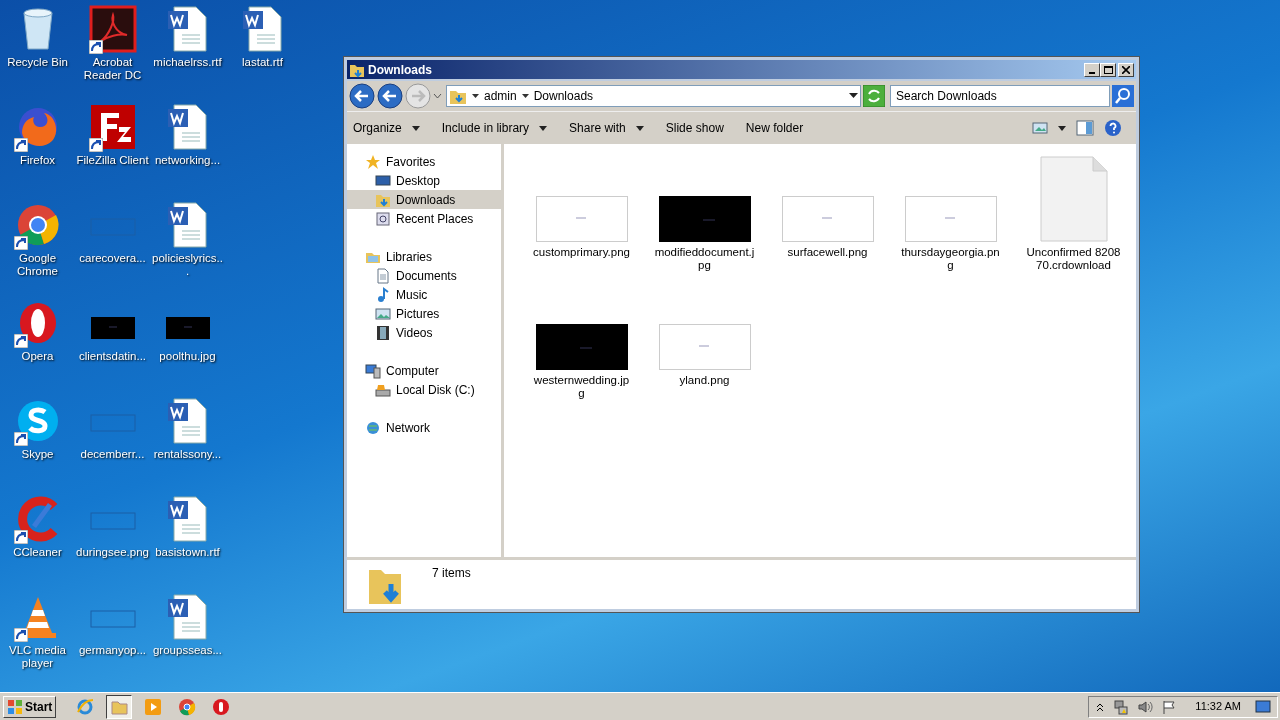  I want to click on close-button, so click(1126, 69).